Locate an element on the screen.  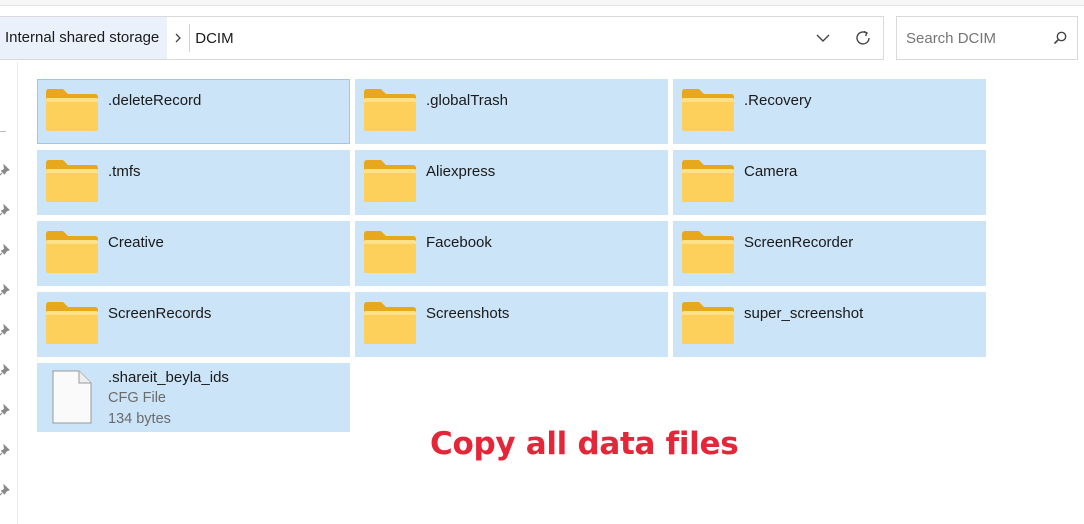
breadcrumb-current: DCIM is located at coordinates (214, 38).